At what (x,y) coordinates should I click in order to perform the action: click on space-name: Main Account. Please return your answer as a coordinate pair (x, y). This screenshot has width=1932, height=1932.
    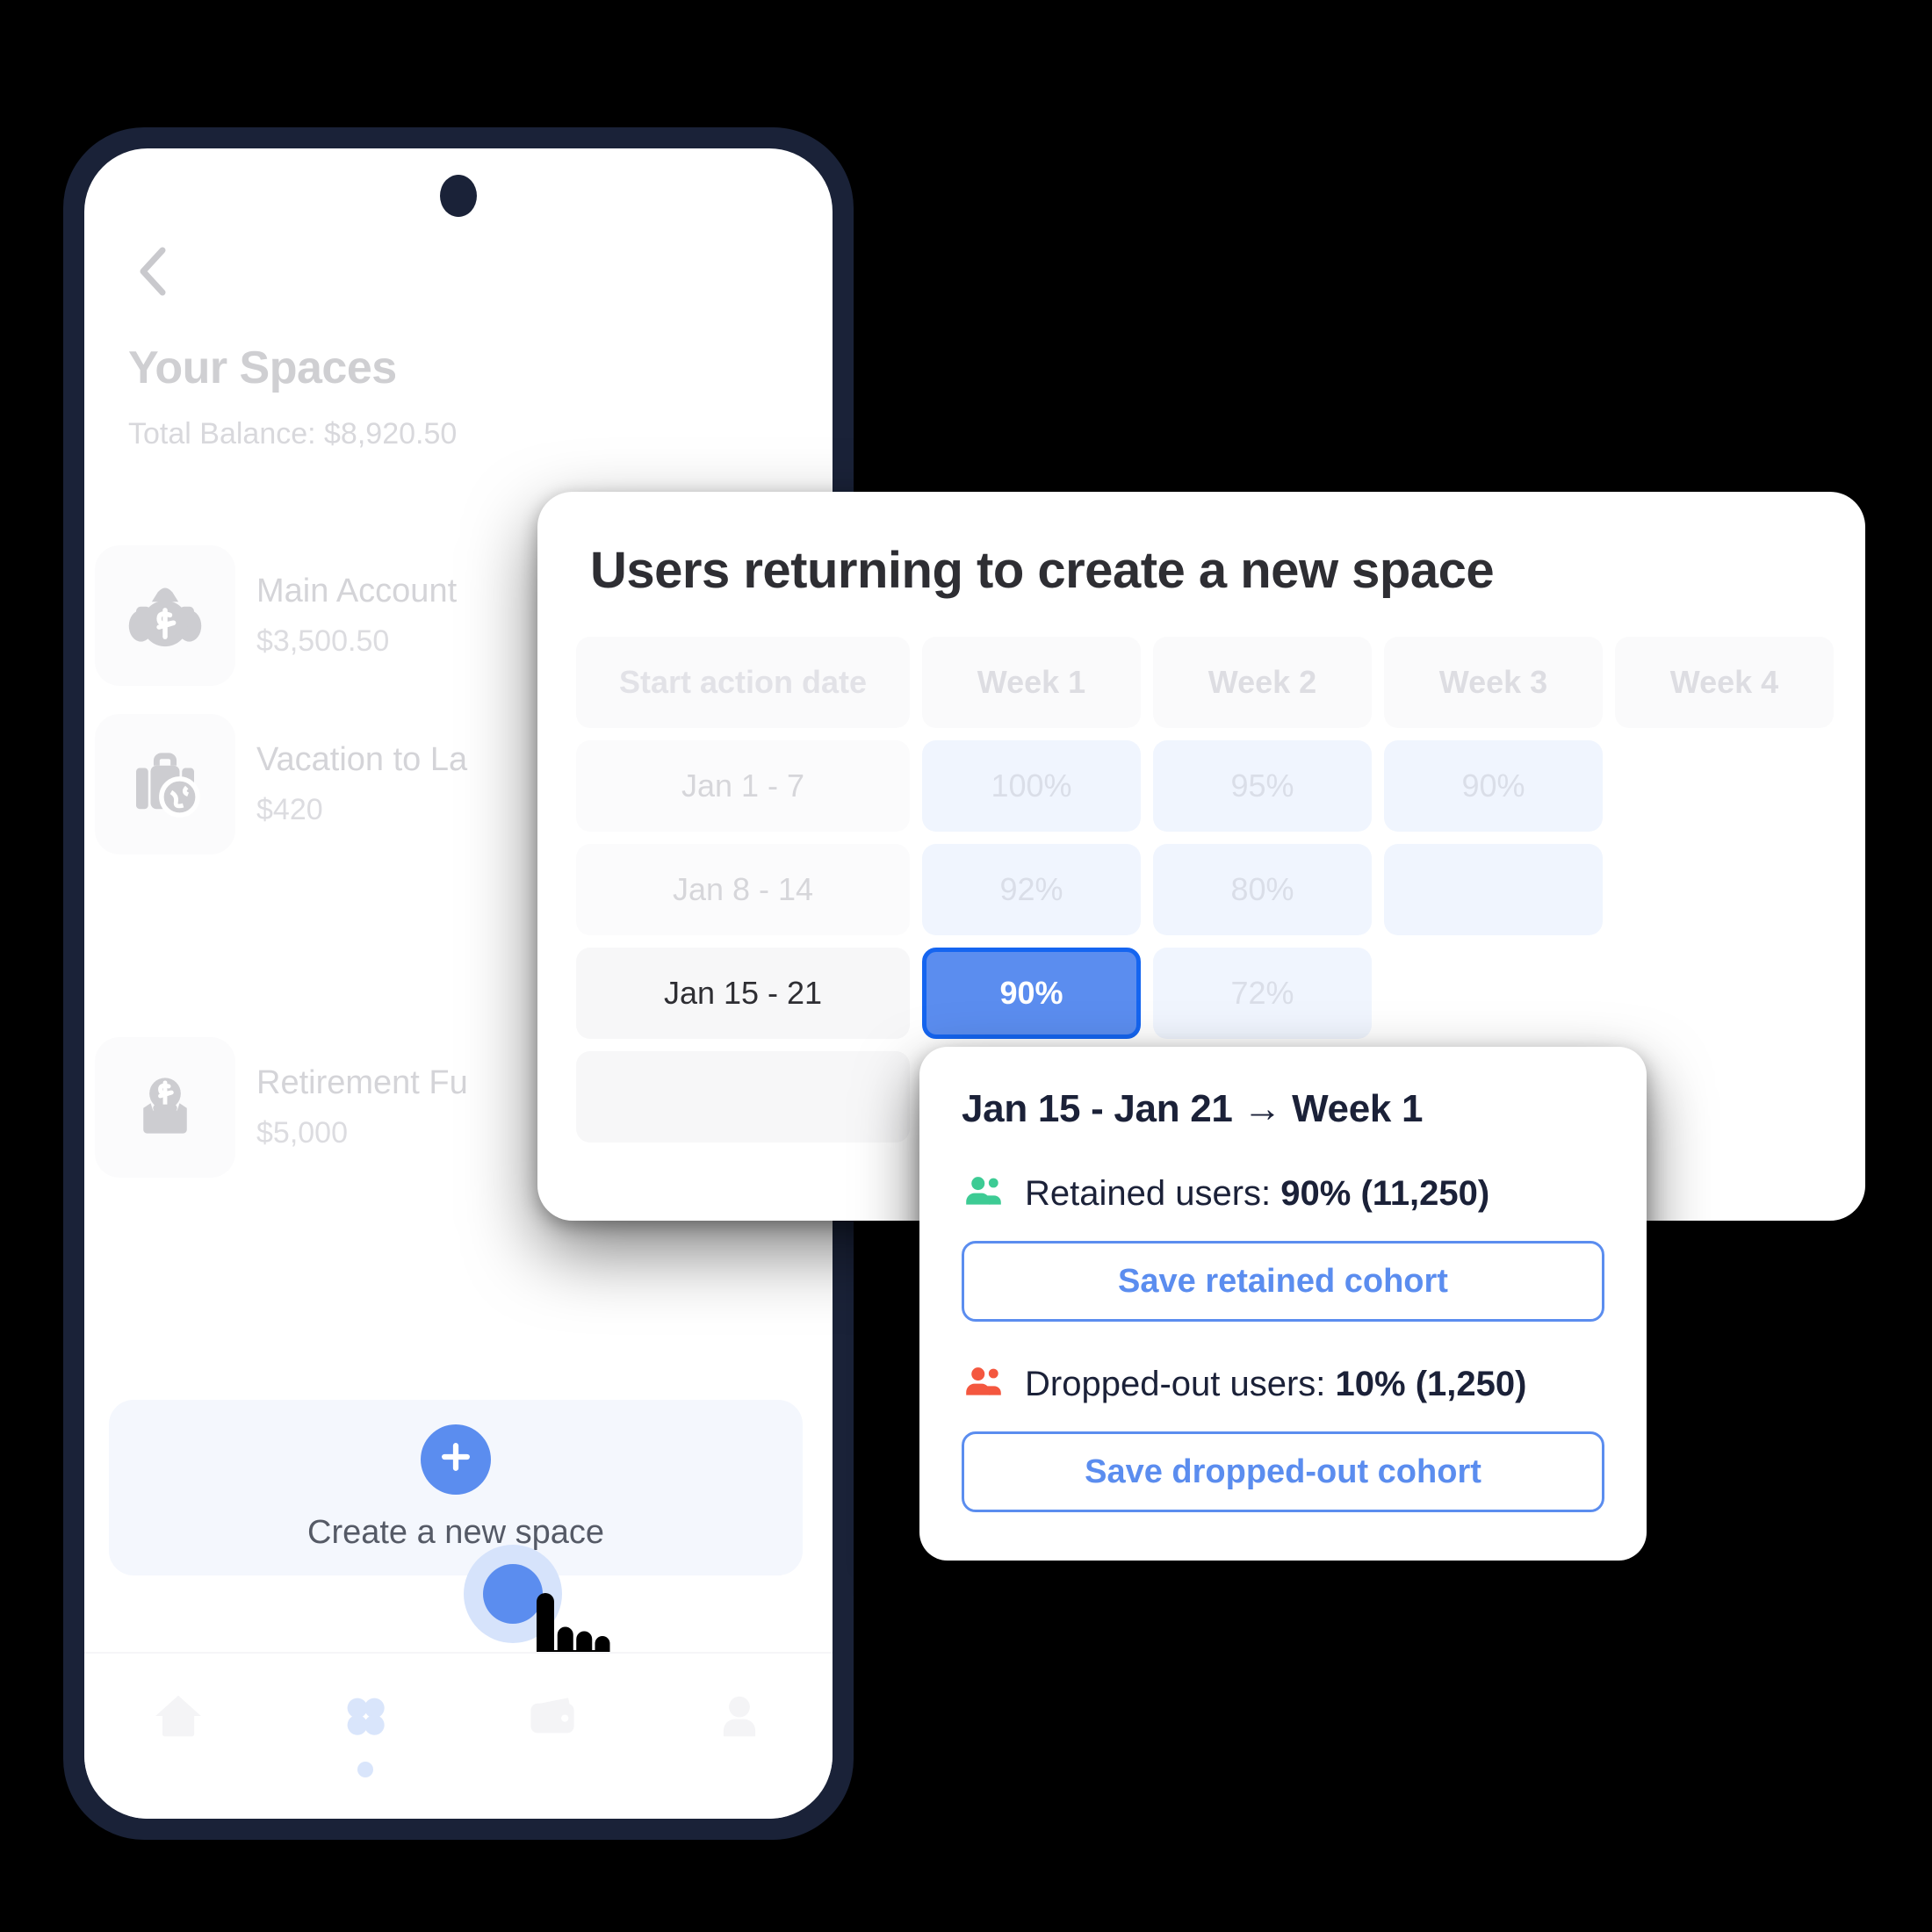
    Looking at the image, I should click on (357, 591).